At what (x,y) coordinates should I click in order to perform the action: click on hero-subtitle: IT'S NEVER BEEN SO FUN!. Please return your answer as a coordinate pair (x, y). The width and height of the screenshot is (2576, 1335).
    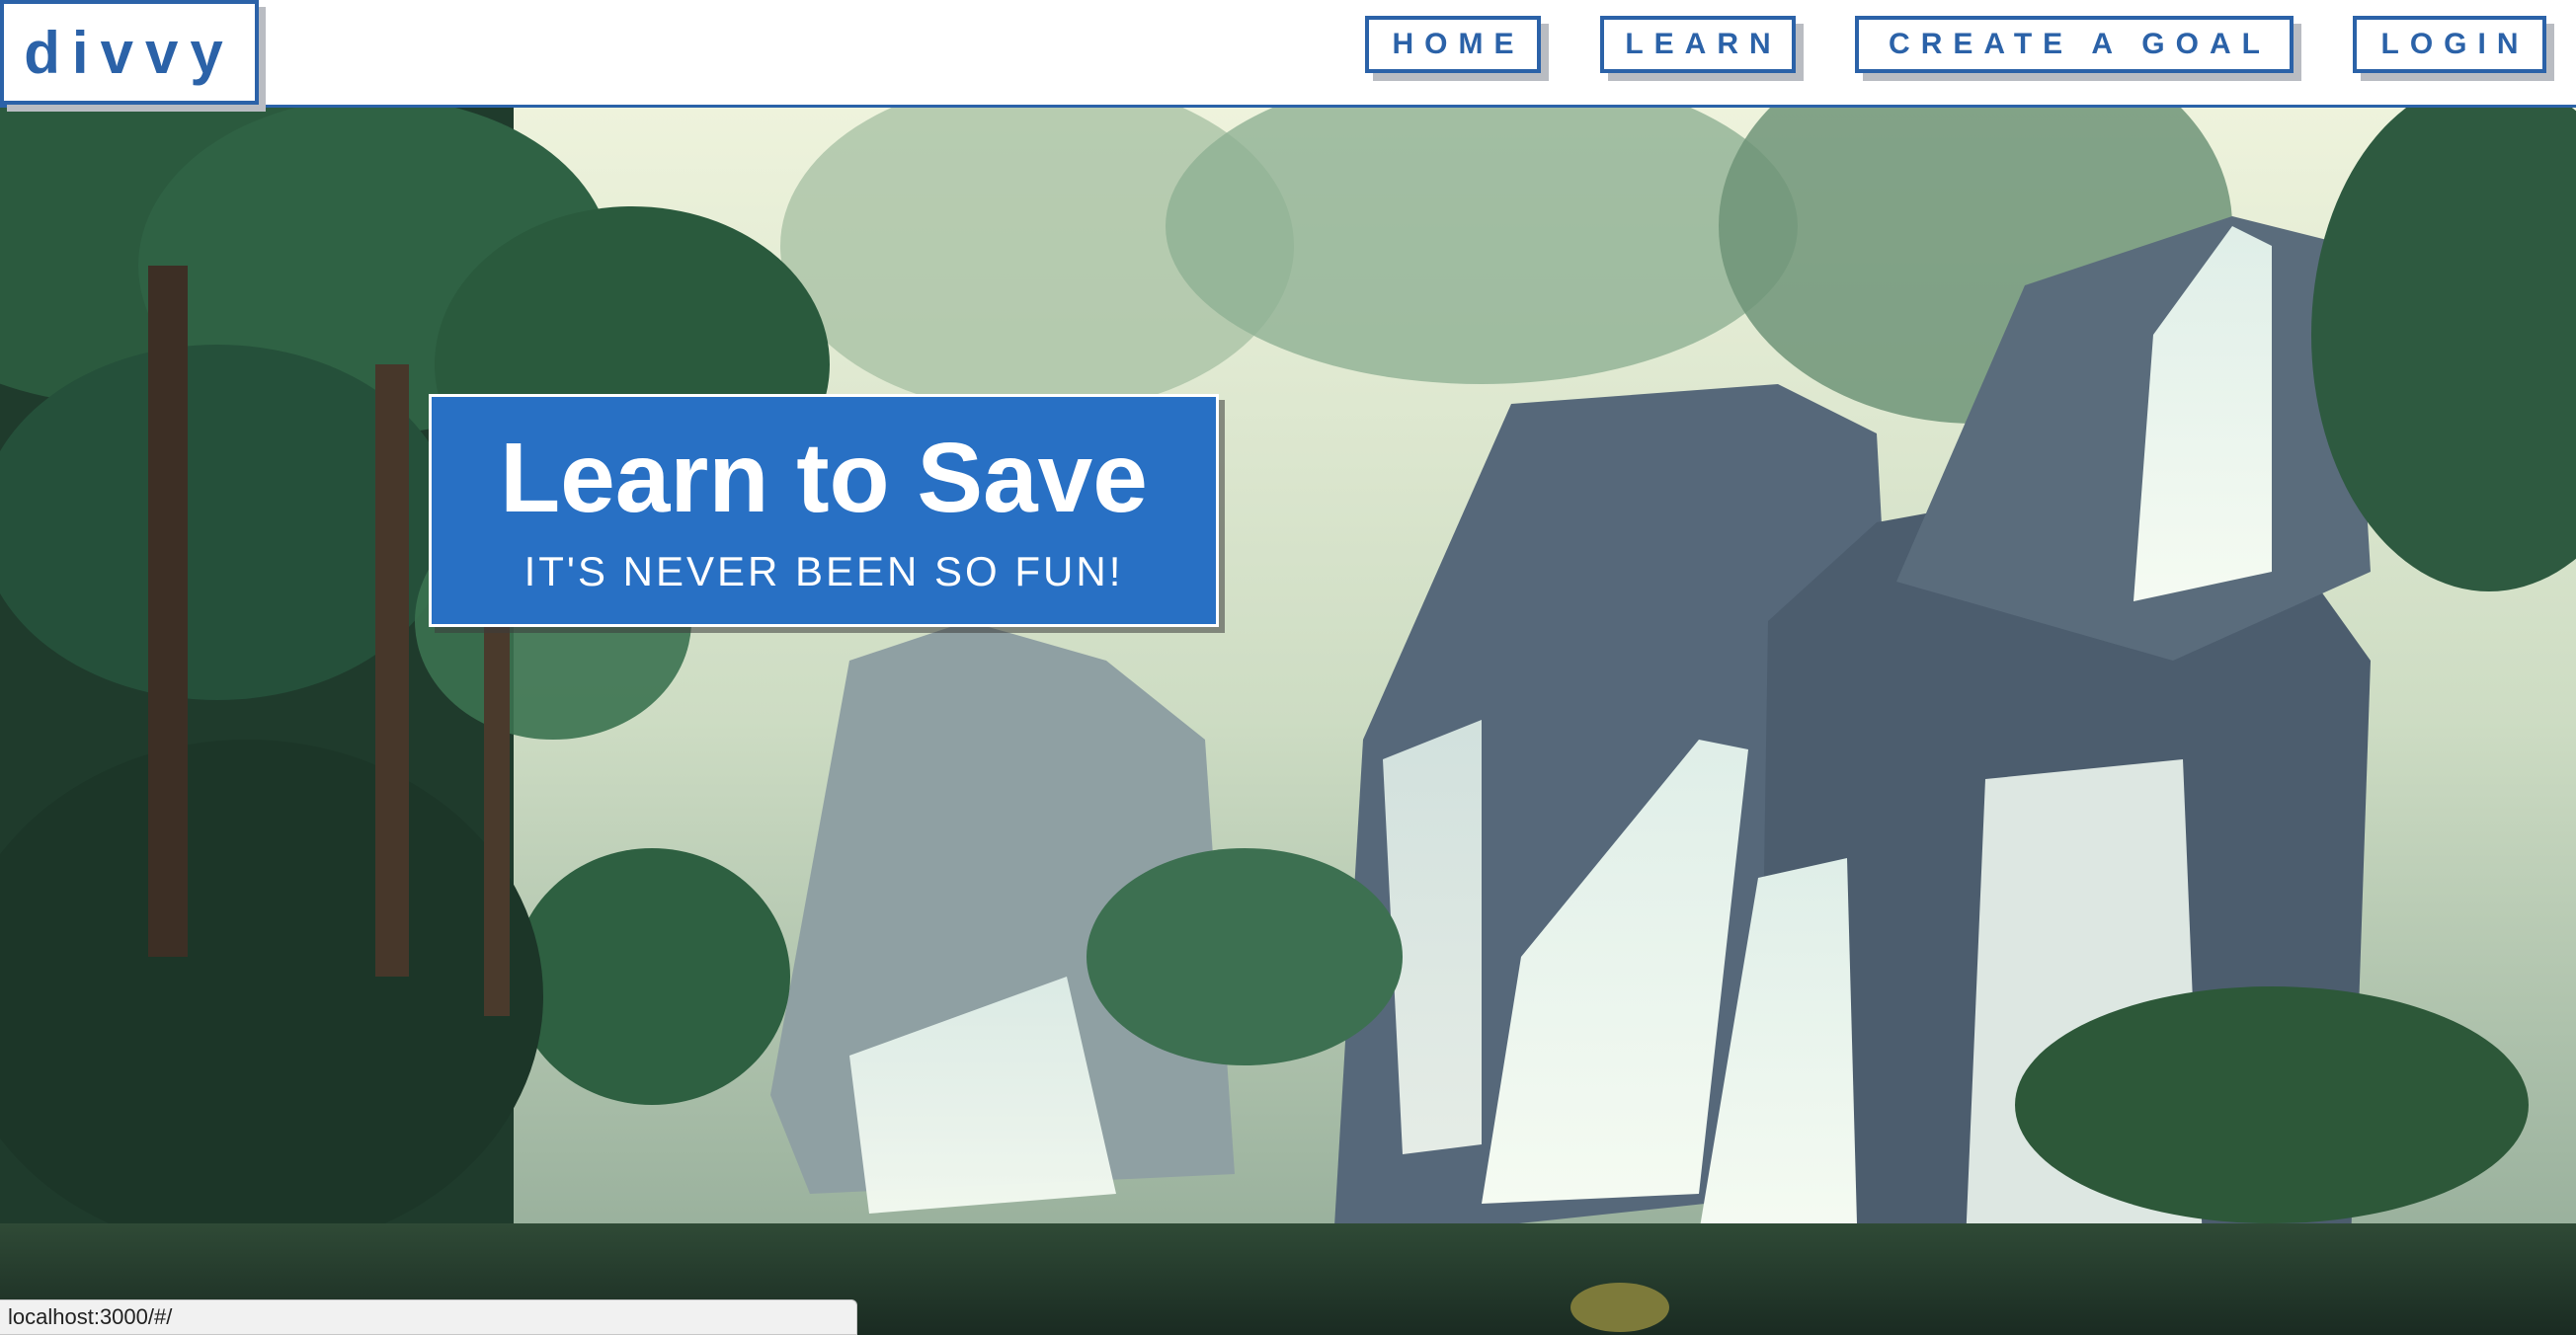
    Looking at the image, I should click on (823, 571).